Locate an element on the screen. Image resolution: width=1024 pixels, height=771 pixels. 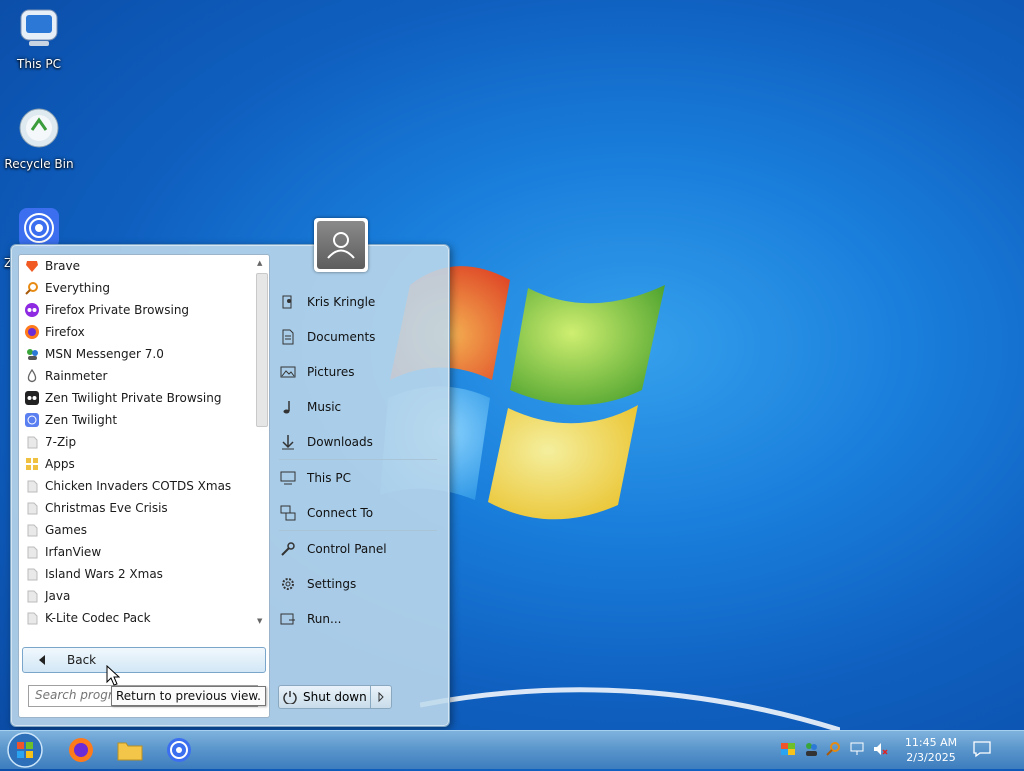
picture-icon is located at coordinates (288, 372).